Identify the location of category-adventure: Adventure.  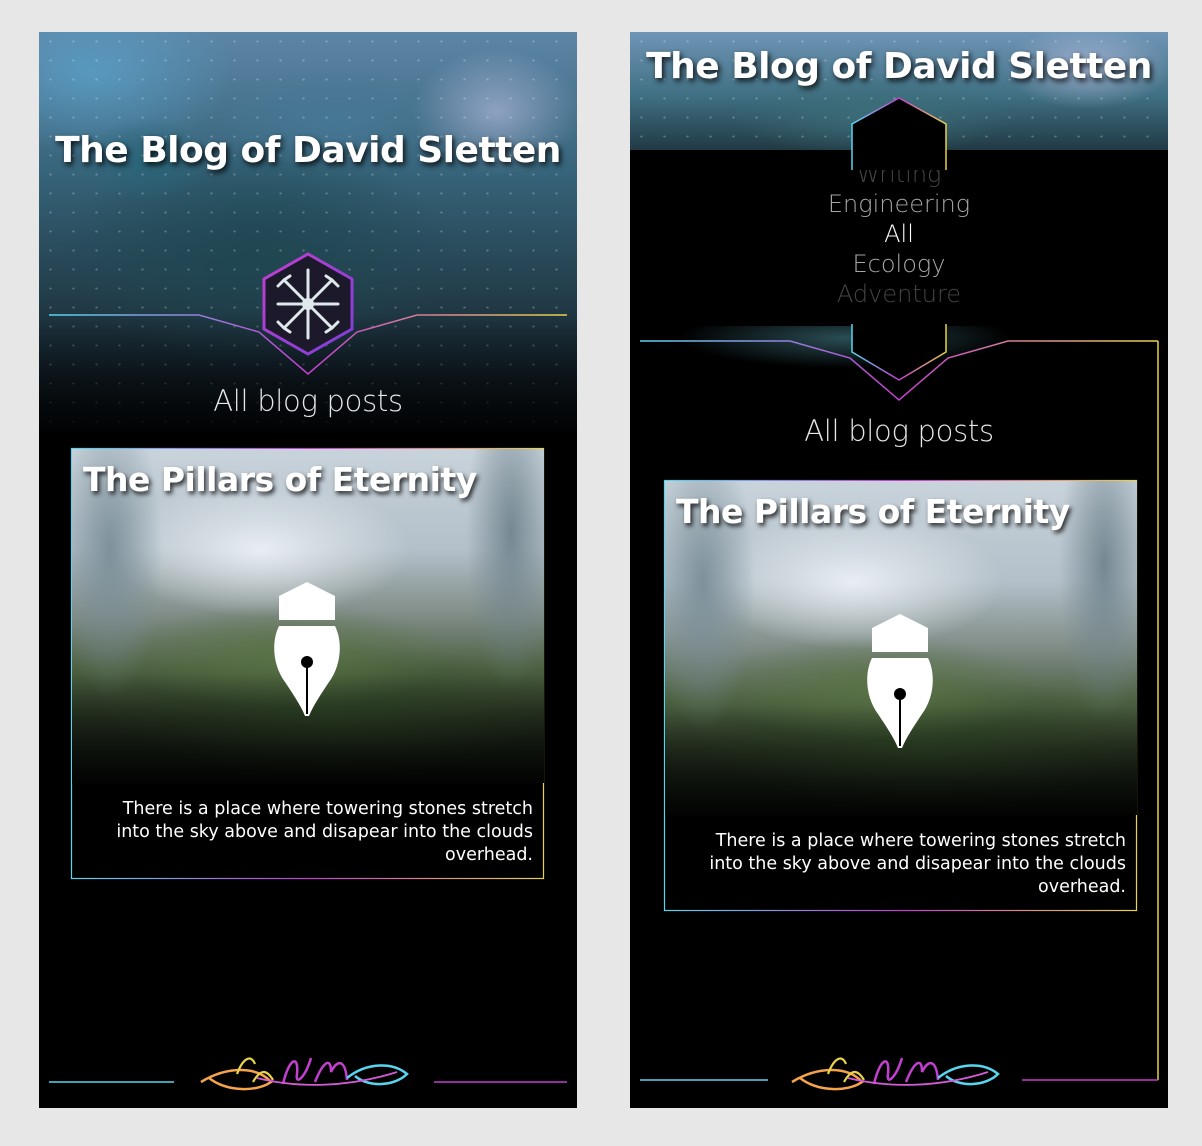
(899, 294).